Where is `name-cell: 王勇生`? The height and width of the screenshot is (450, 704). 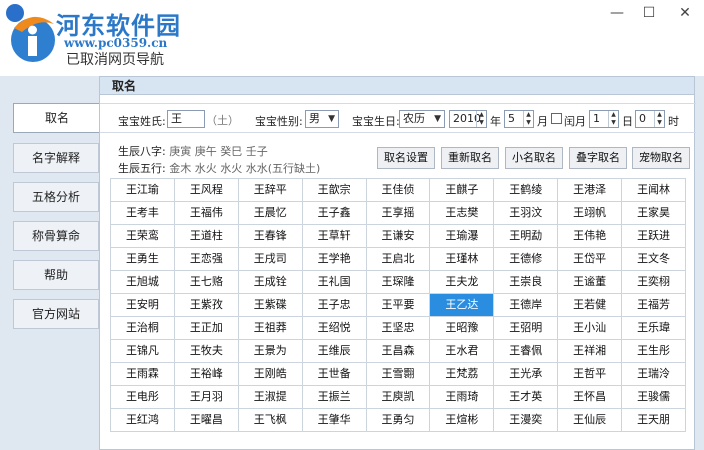
name-cell: 王勇生 is located at coordinates (143, 259).